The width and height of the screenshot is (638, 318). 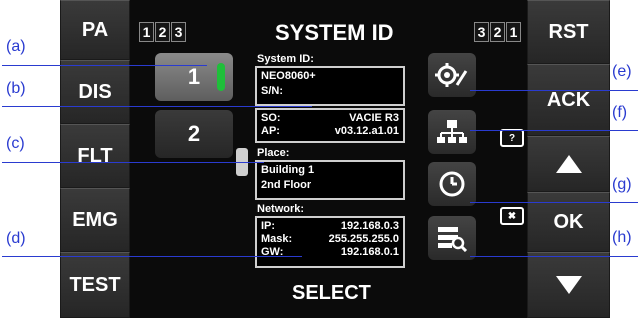 I want to click on settings-button, so click(x=452, y=75).